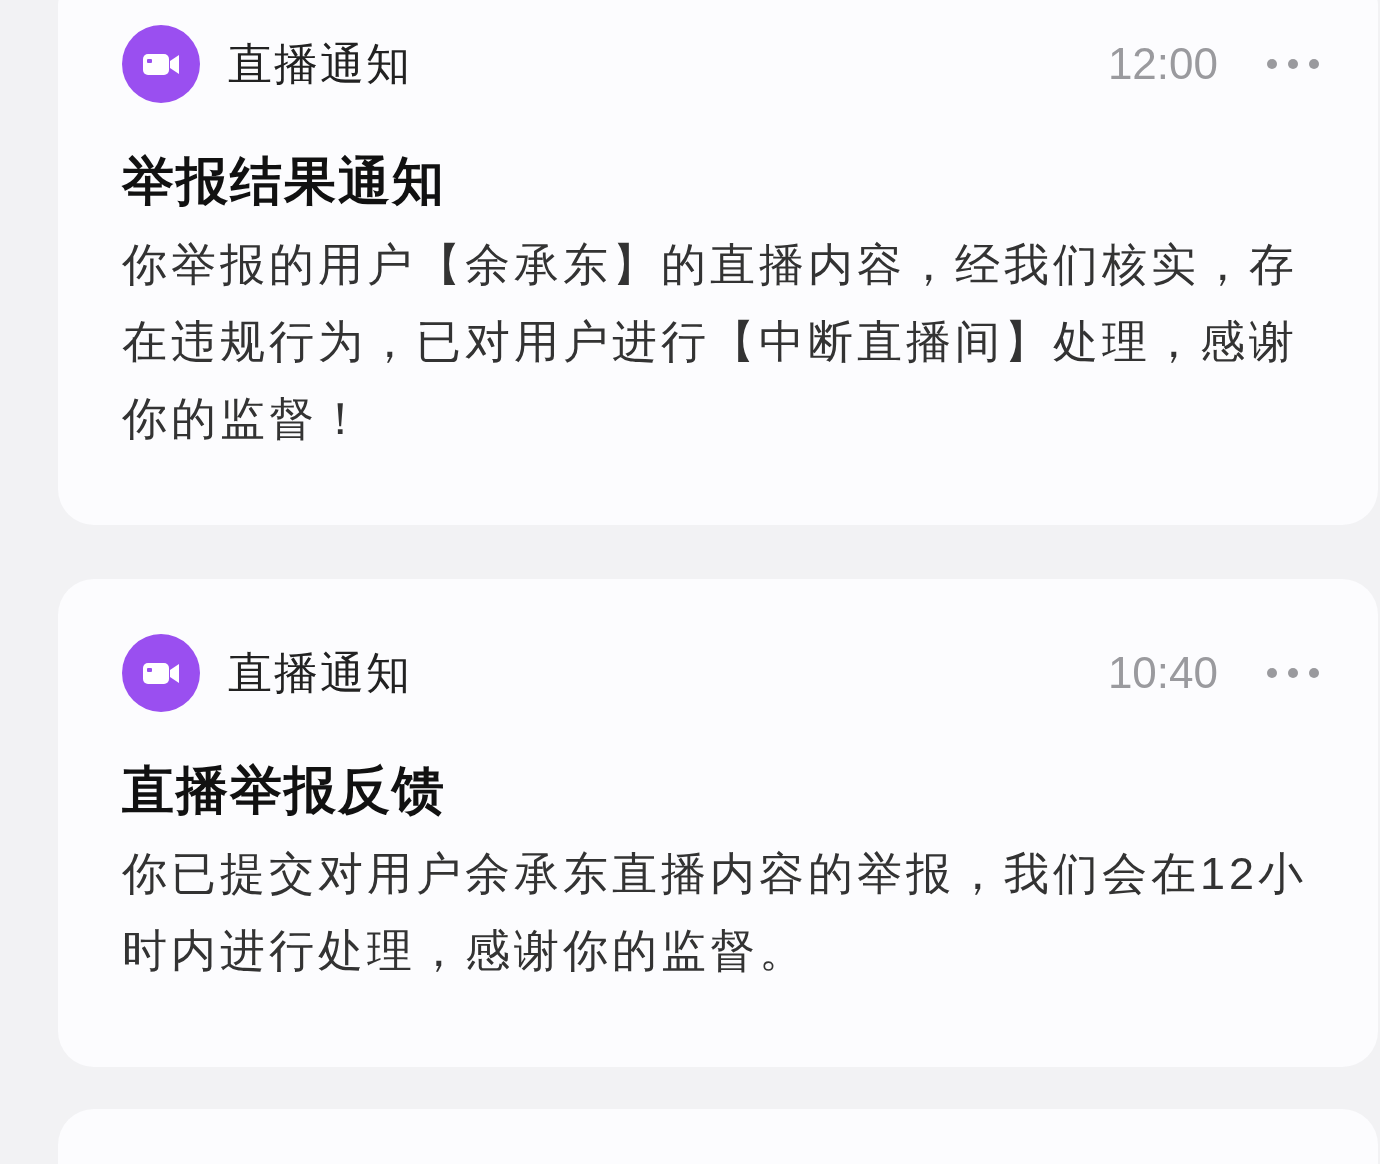 This screenshot has width=1380, height=1164. What do you see at coordinates (284, 790) in the screenshot?
I see `notification-title: 直播举报反馈` at bounding box center [284, 790].